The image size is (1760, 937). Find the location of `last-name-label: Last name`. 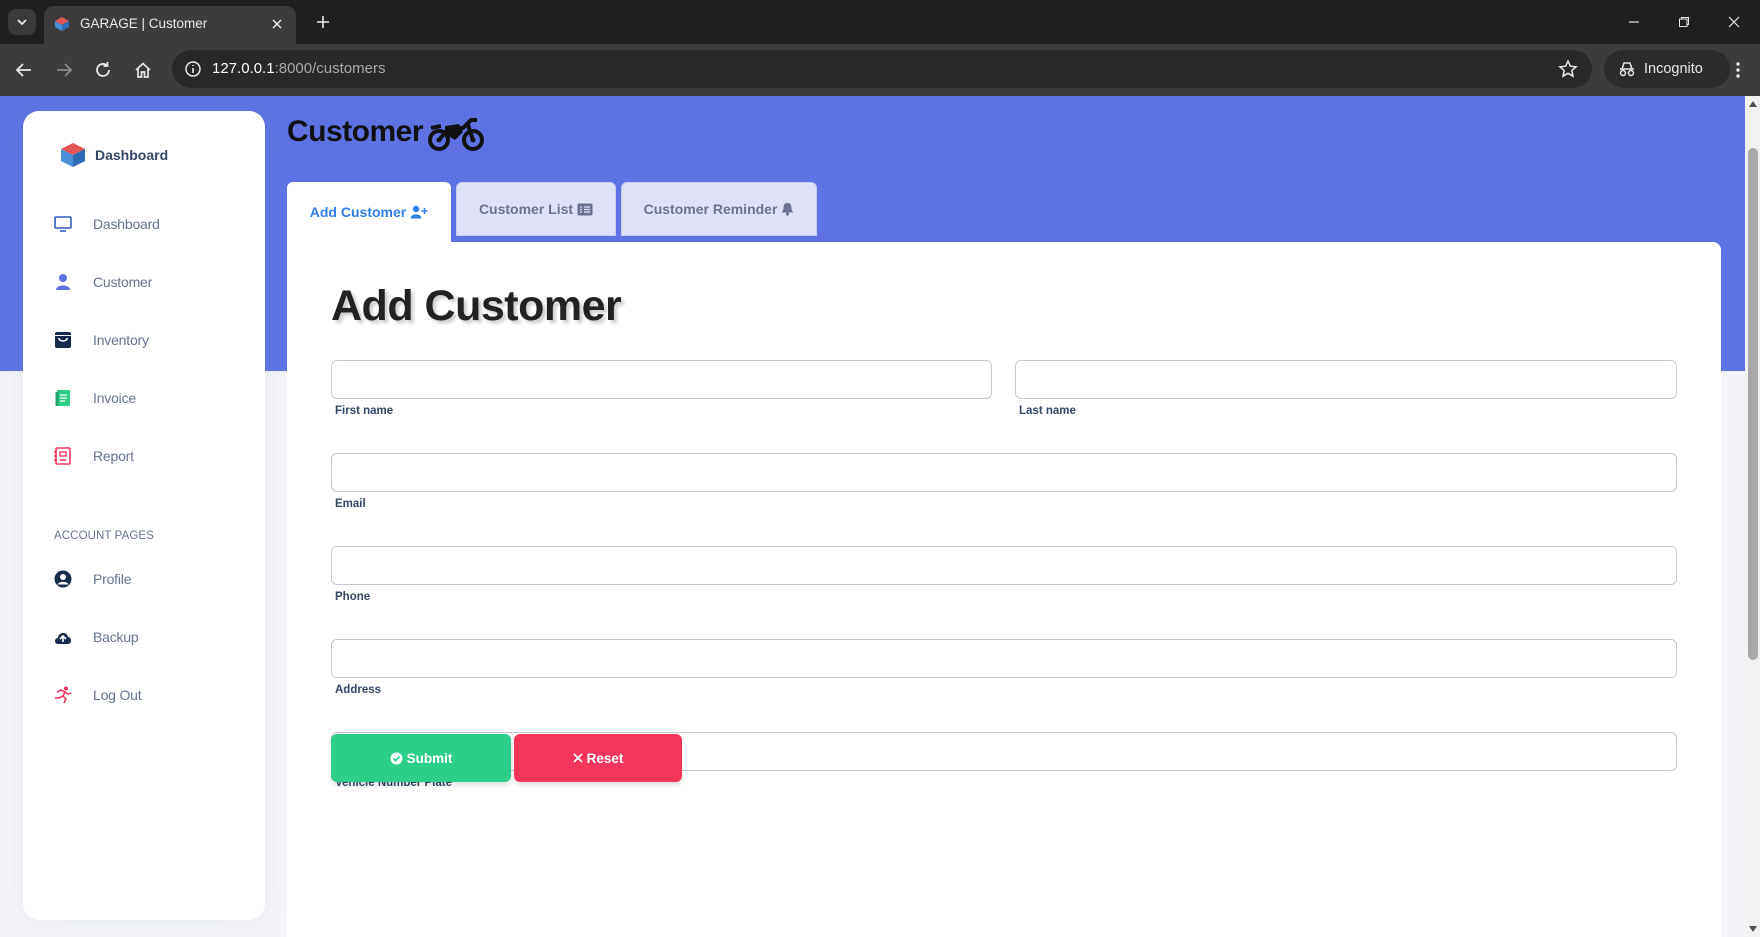

last-name-label: Last name is located at coordinates (1047, 411).